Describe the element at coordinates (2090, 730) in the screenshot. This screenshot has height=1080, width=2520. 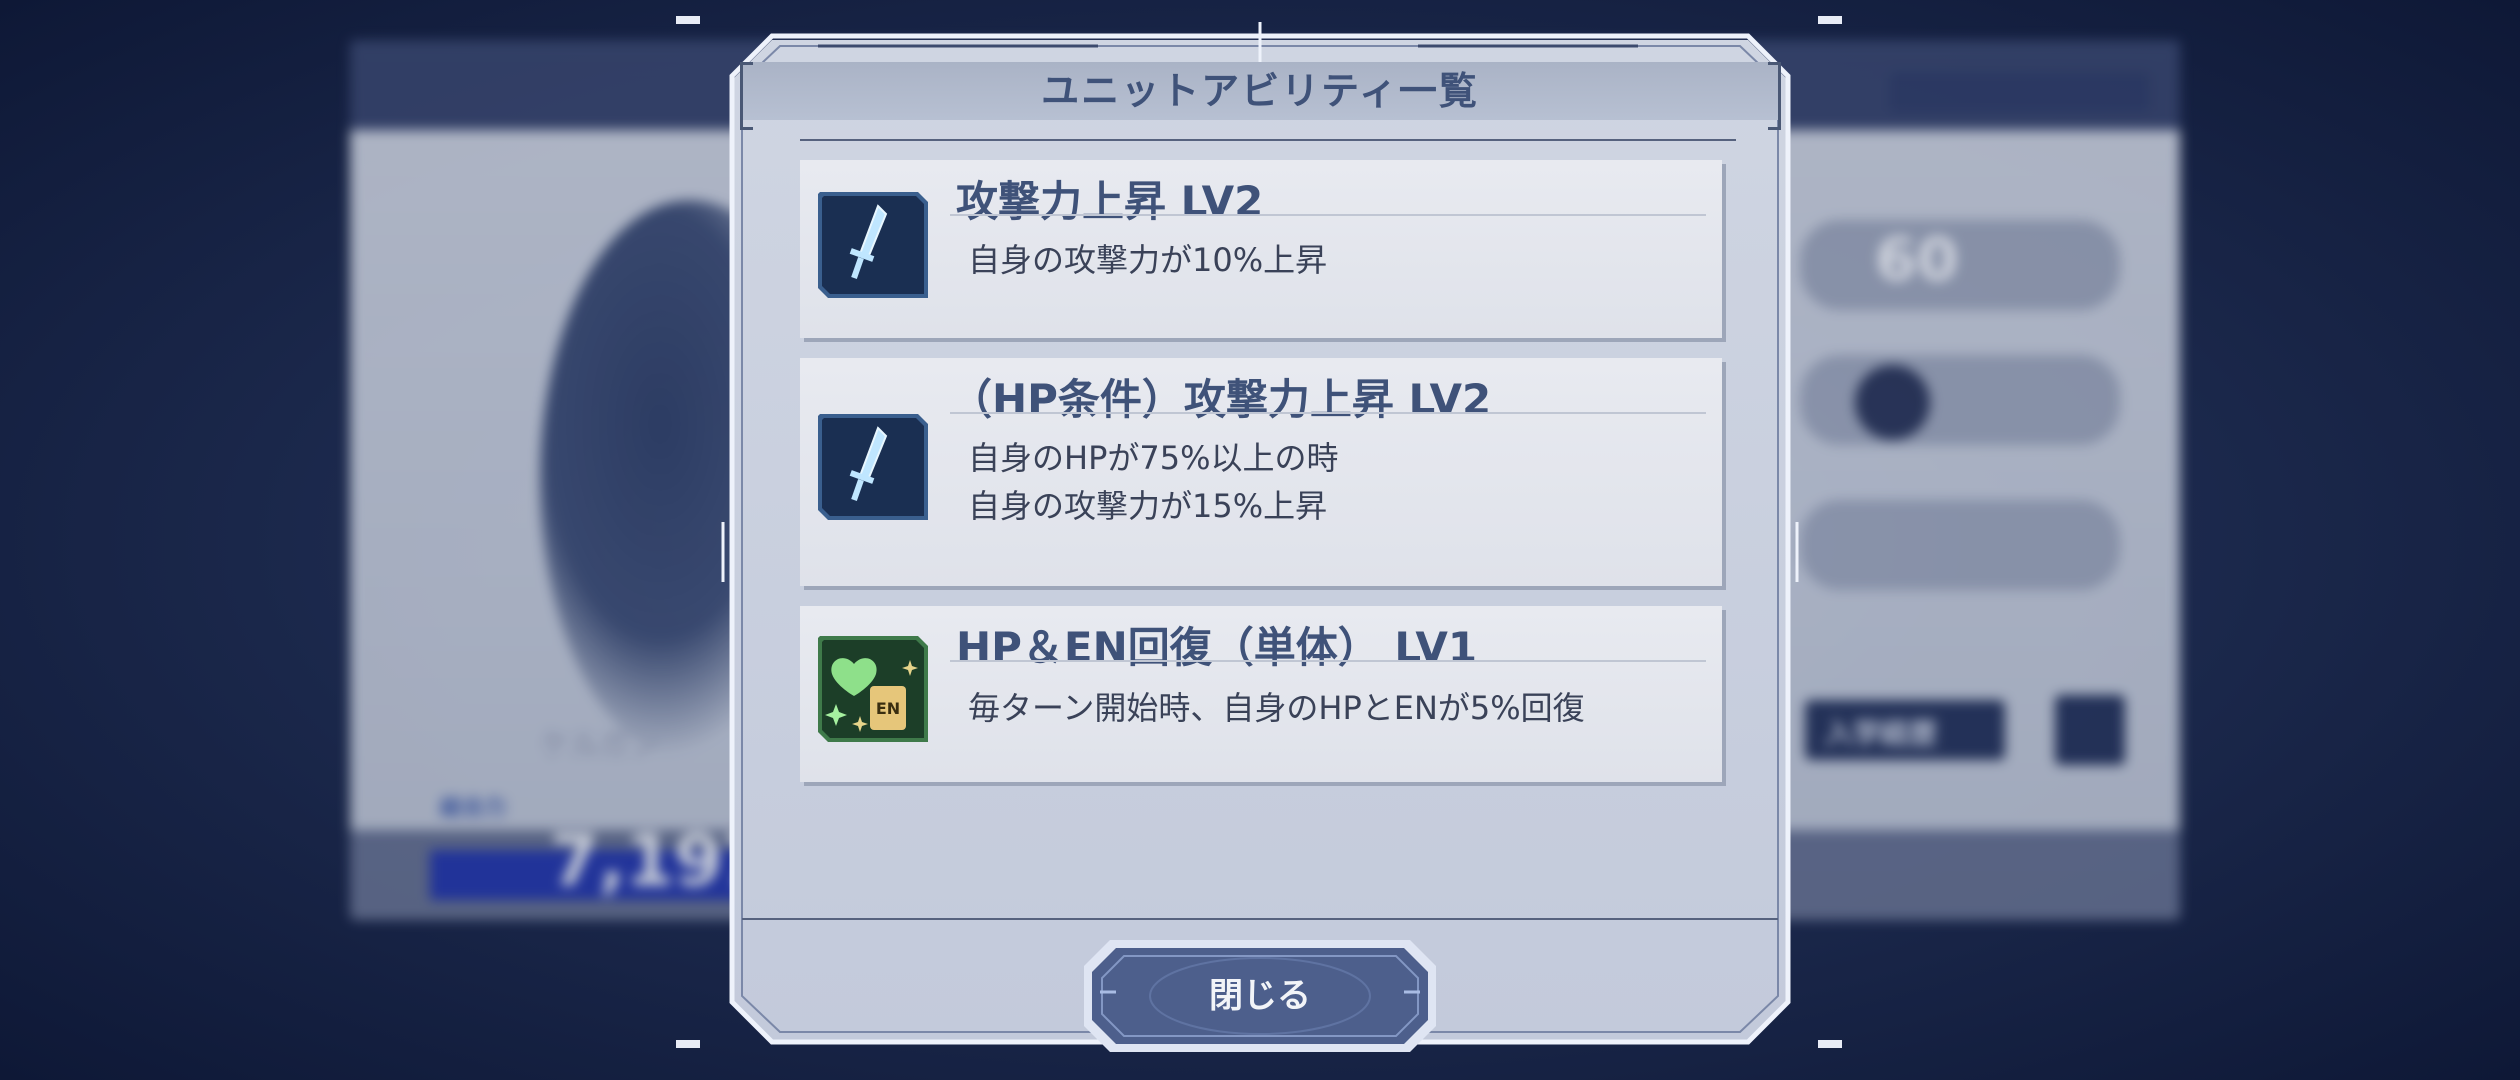
I see `background-memo-button` at that location.